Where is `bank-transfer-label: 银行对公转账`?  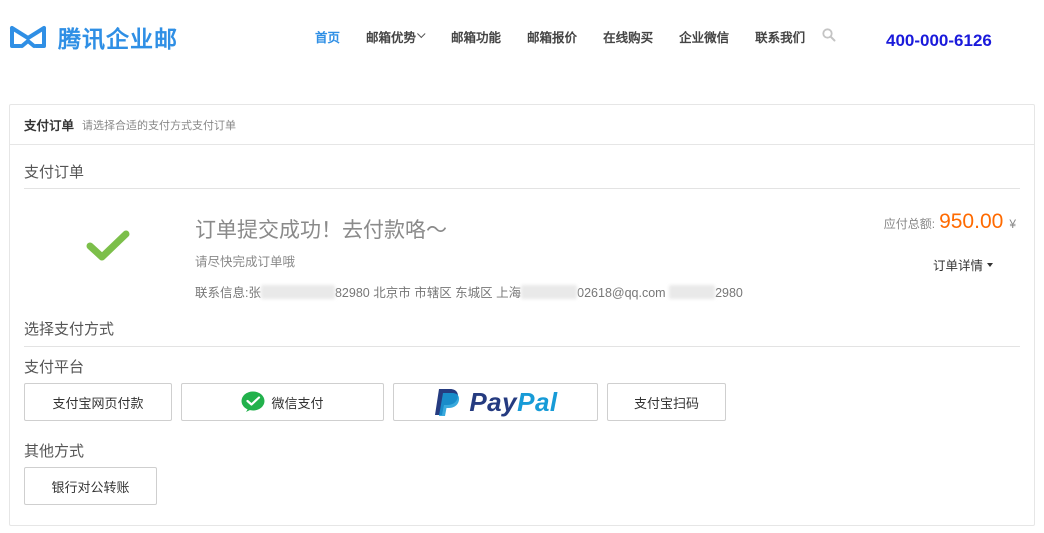
bank-transfer-label: 银行对公转账 is located at coordinates (90, 487).